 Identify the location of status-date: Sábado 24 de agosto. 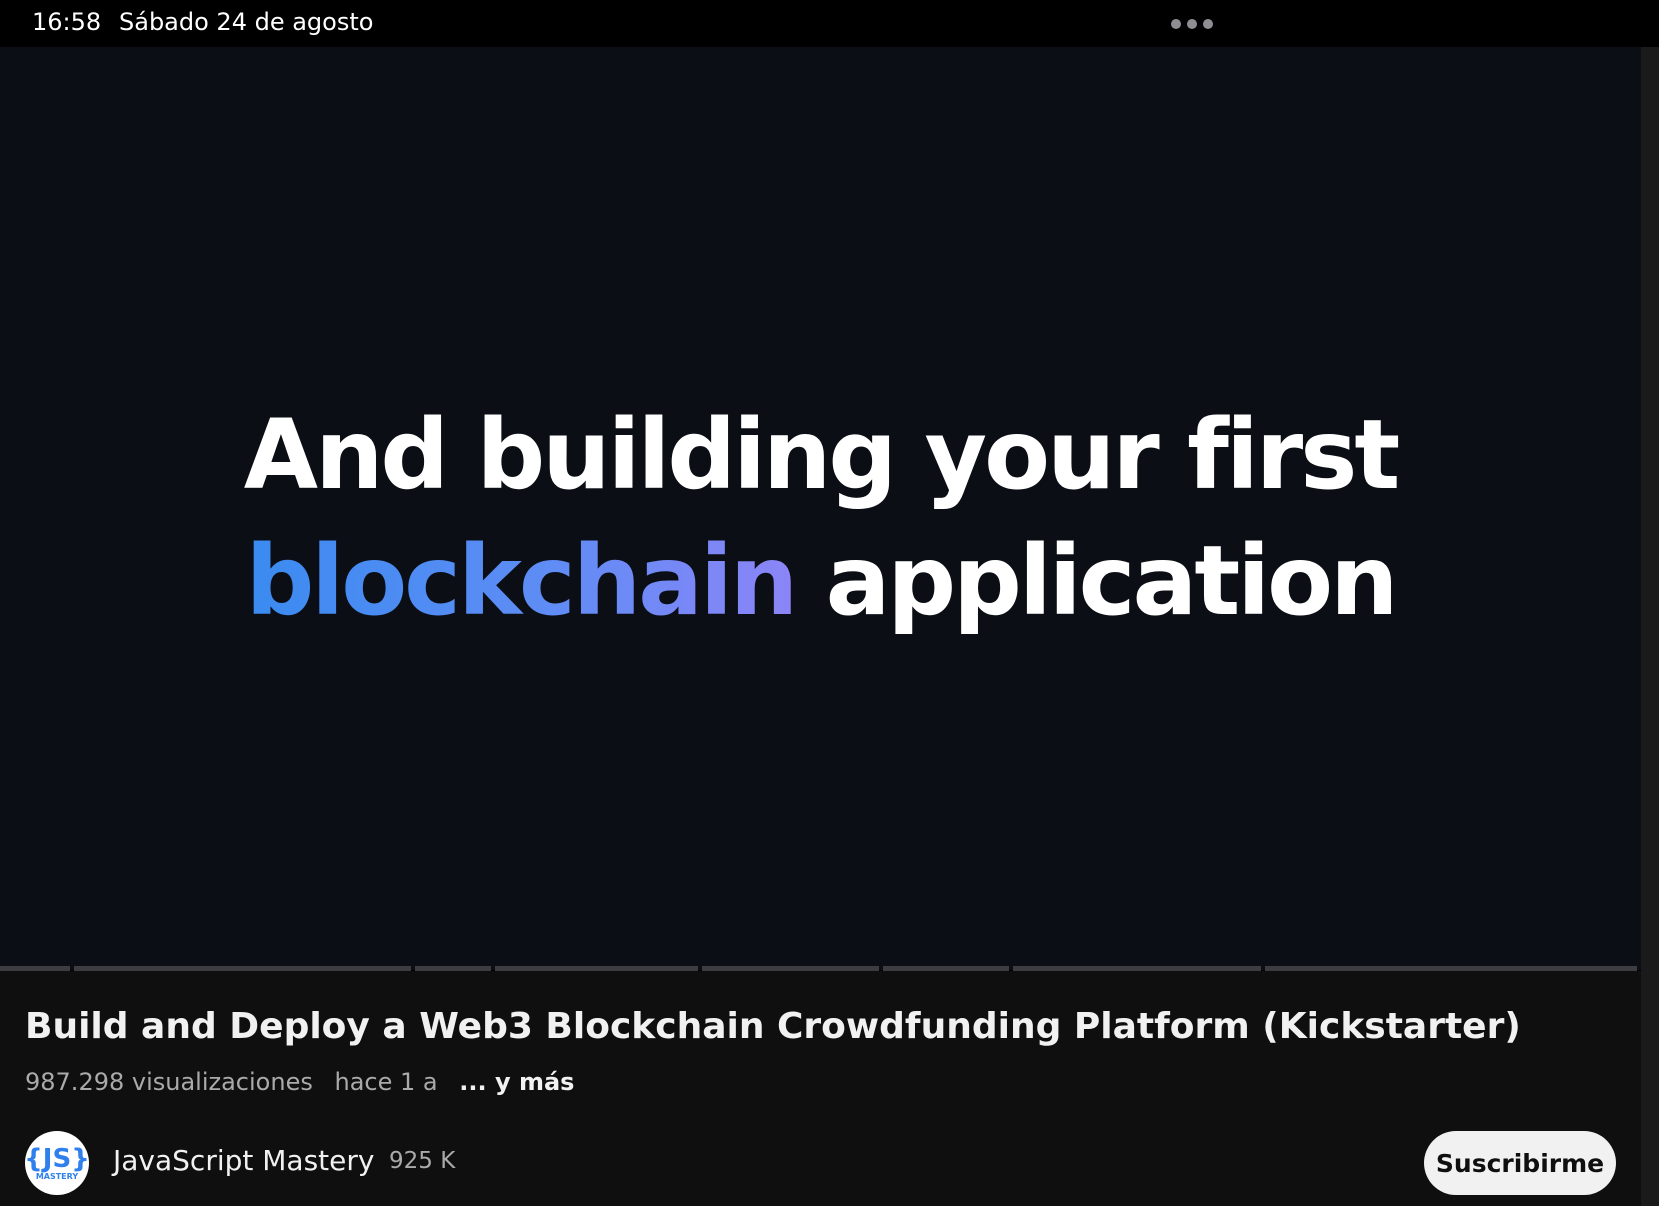
(246, 22).